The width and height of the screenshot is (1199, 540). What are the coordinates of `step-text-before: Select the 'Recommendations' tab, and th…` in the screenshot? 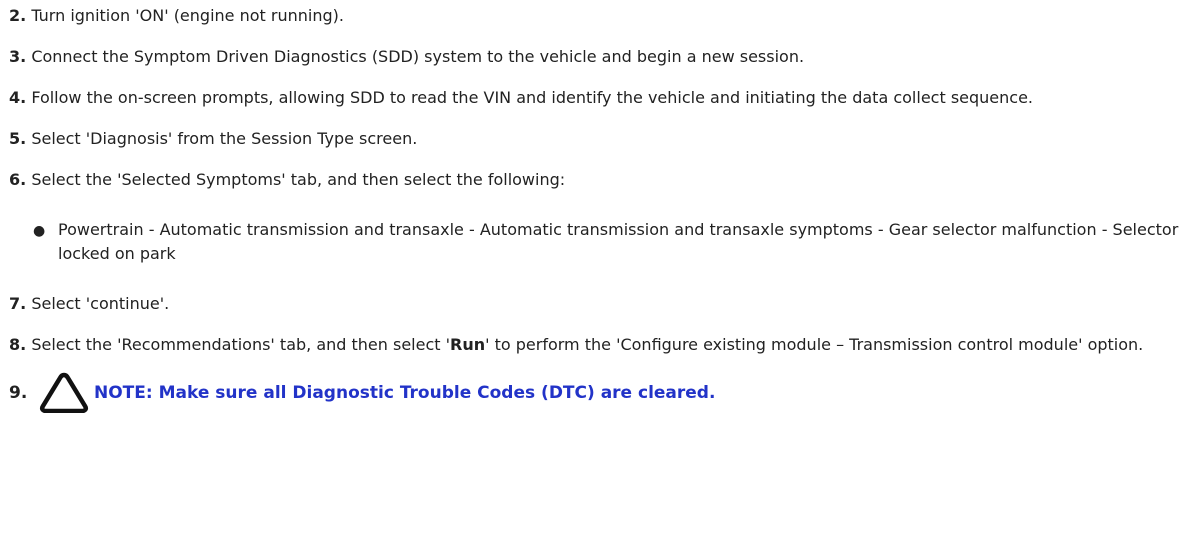 It's located at (241, 344).